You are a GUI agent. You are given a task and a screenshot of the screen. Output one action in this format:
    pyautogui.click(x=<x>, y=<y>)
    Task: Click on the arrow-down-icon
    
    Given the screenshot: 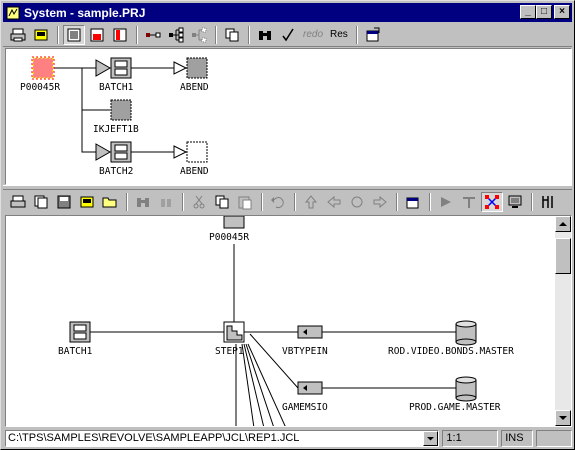 What is the action you would take?
    pyautogui.click(x=563, y=418)
    